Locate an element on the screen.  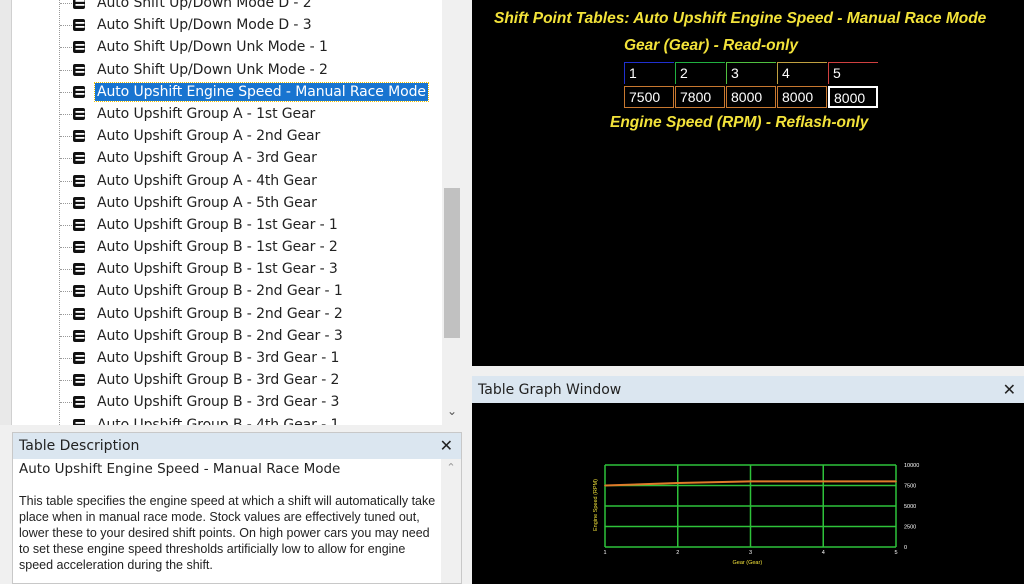
tree-item: Auto Upshift Group B - 1st Gear - 2 is located at coordinates (247, 247).